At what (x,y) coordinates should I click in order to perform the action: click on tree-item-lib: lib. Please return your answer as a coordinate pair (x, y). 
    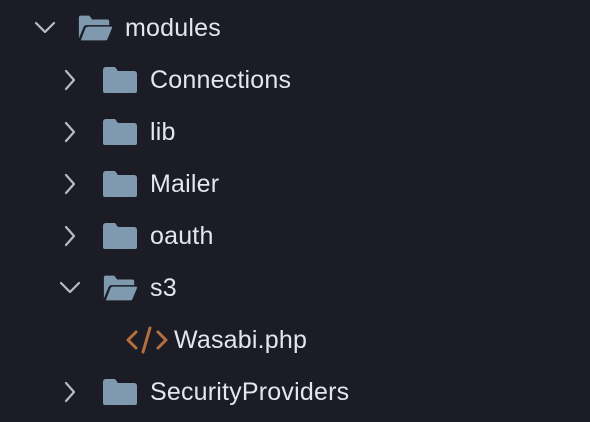
    Looking at the image, I should click on (295, 132).